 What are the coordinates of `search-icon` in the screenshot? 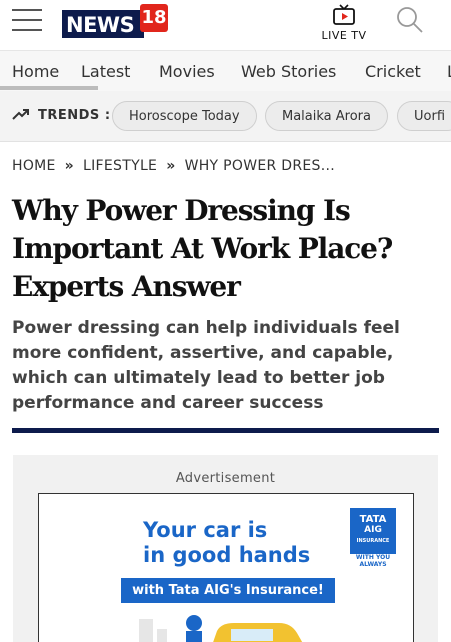 It's located at (410, 22).